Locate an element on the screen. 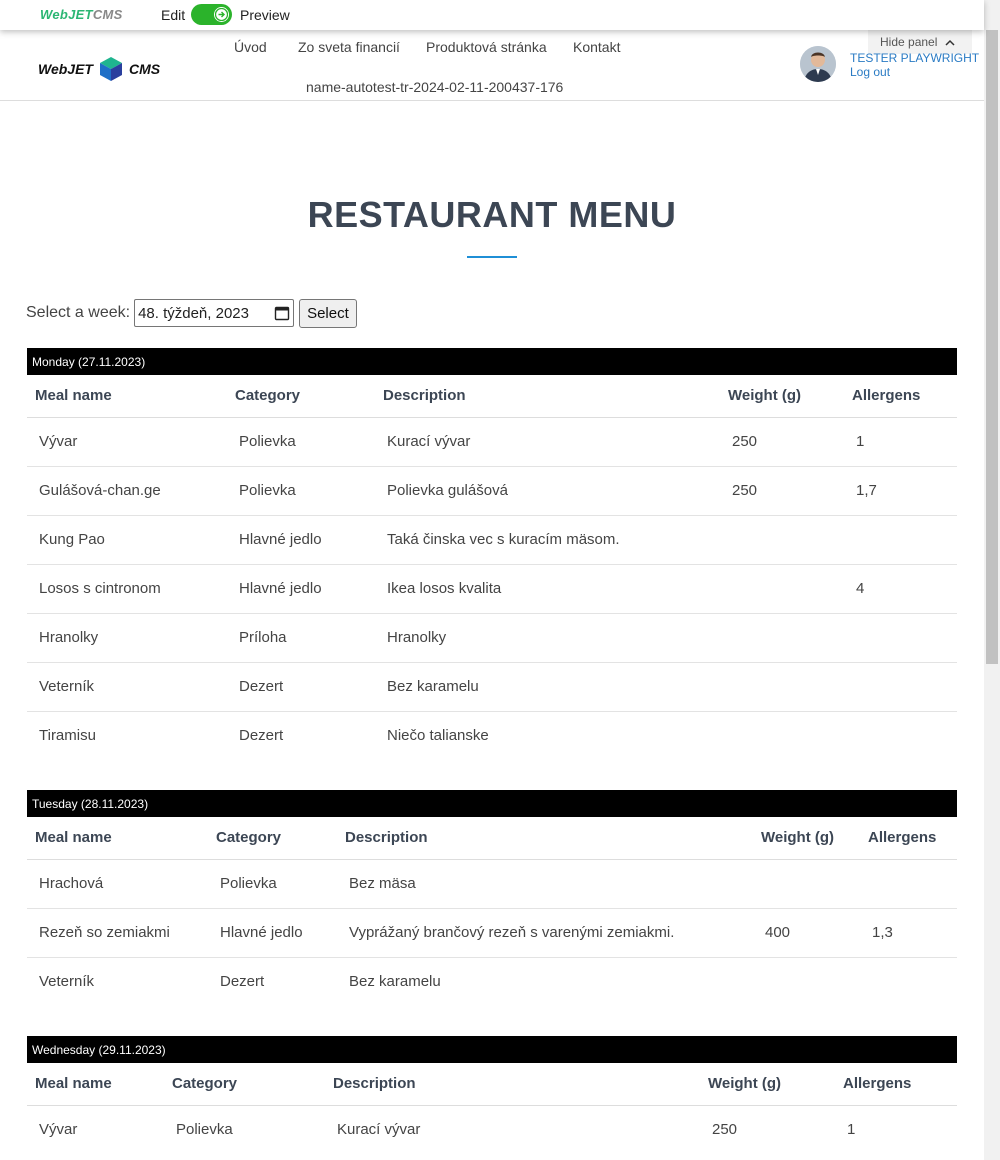  edit-label: Edit is located at coordinates (173, 15).